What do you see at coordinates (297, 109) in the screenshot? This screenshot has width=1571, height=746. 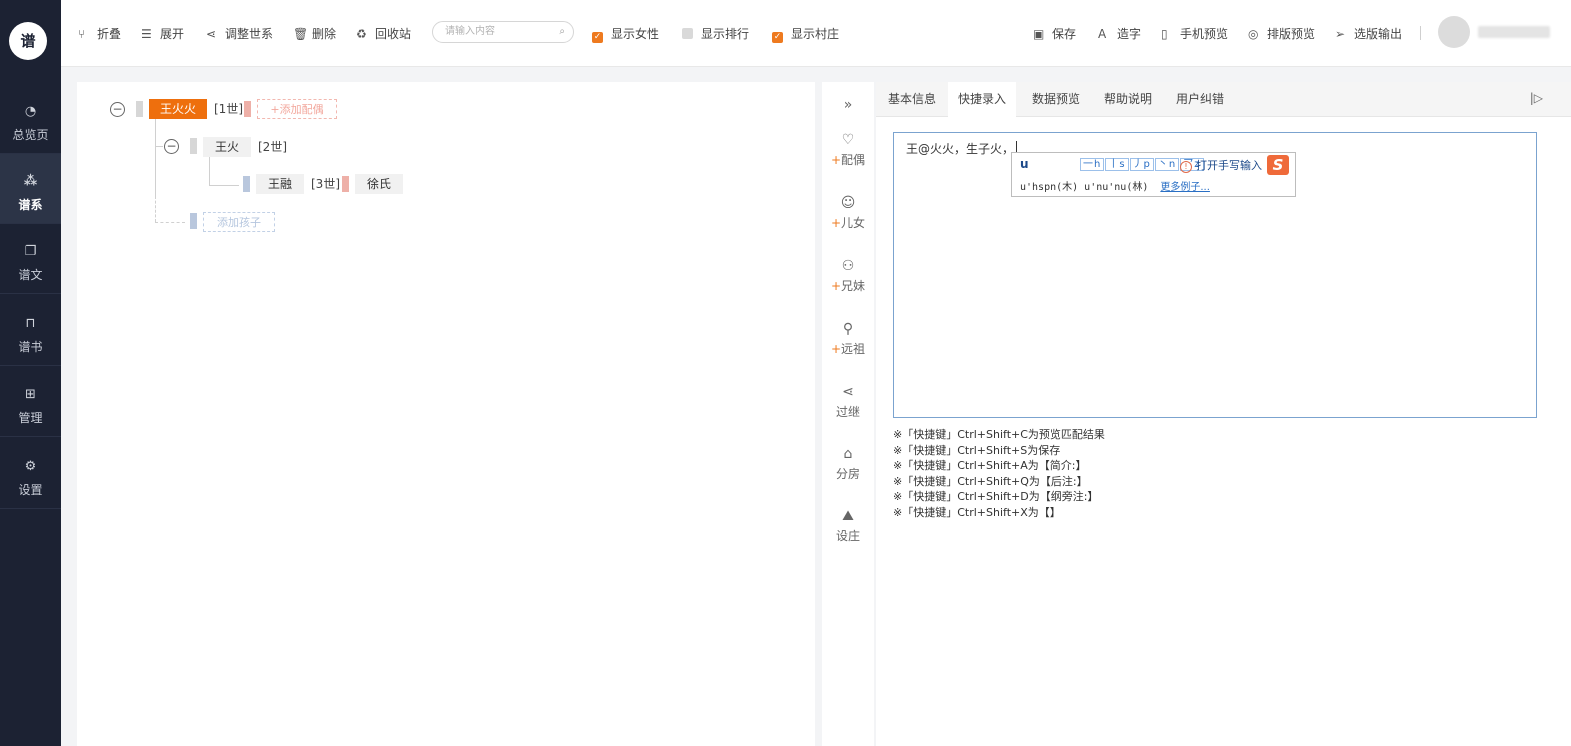 I see `add-spouse-button: +添加配偶` at bounding box center [297, 109].